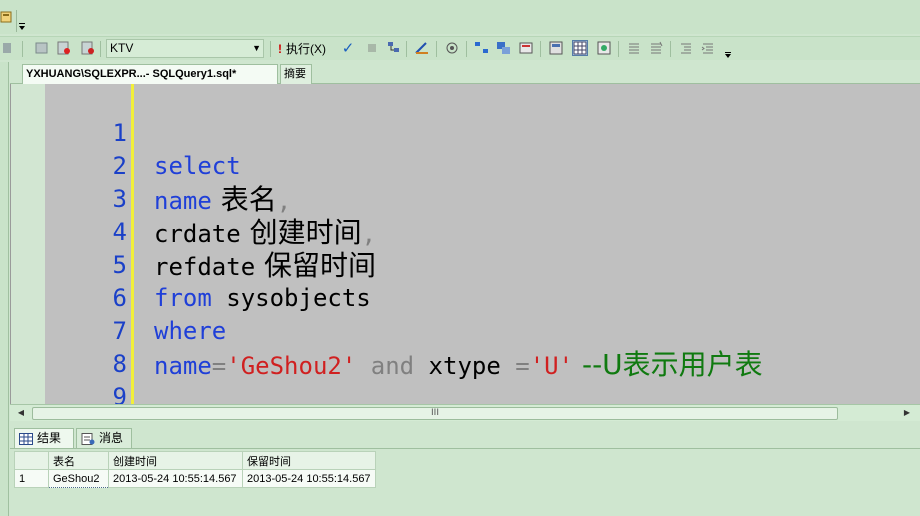 Image resolution: width=920 pixels, height=516 pixels. I want to click on database-select: KTV ▼, so click(185, 48).